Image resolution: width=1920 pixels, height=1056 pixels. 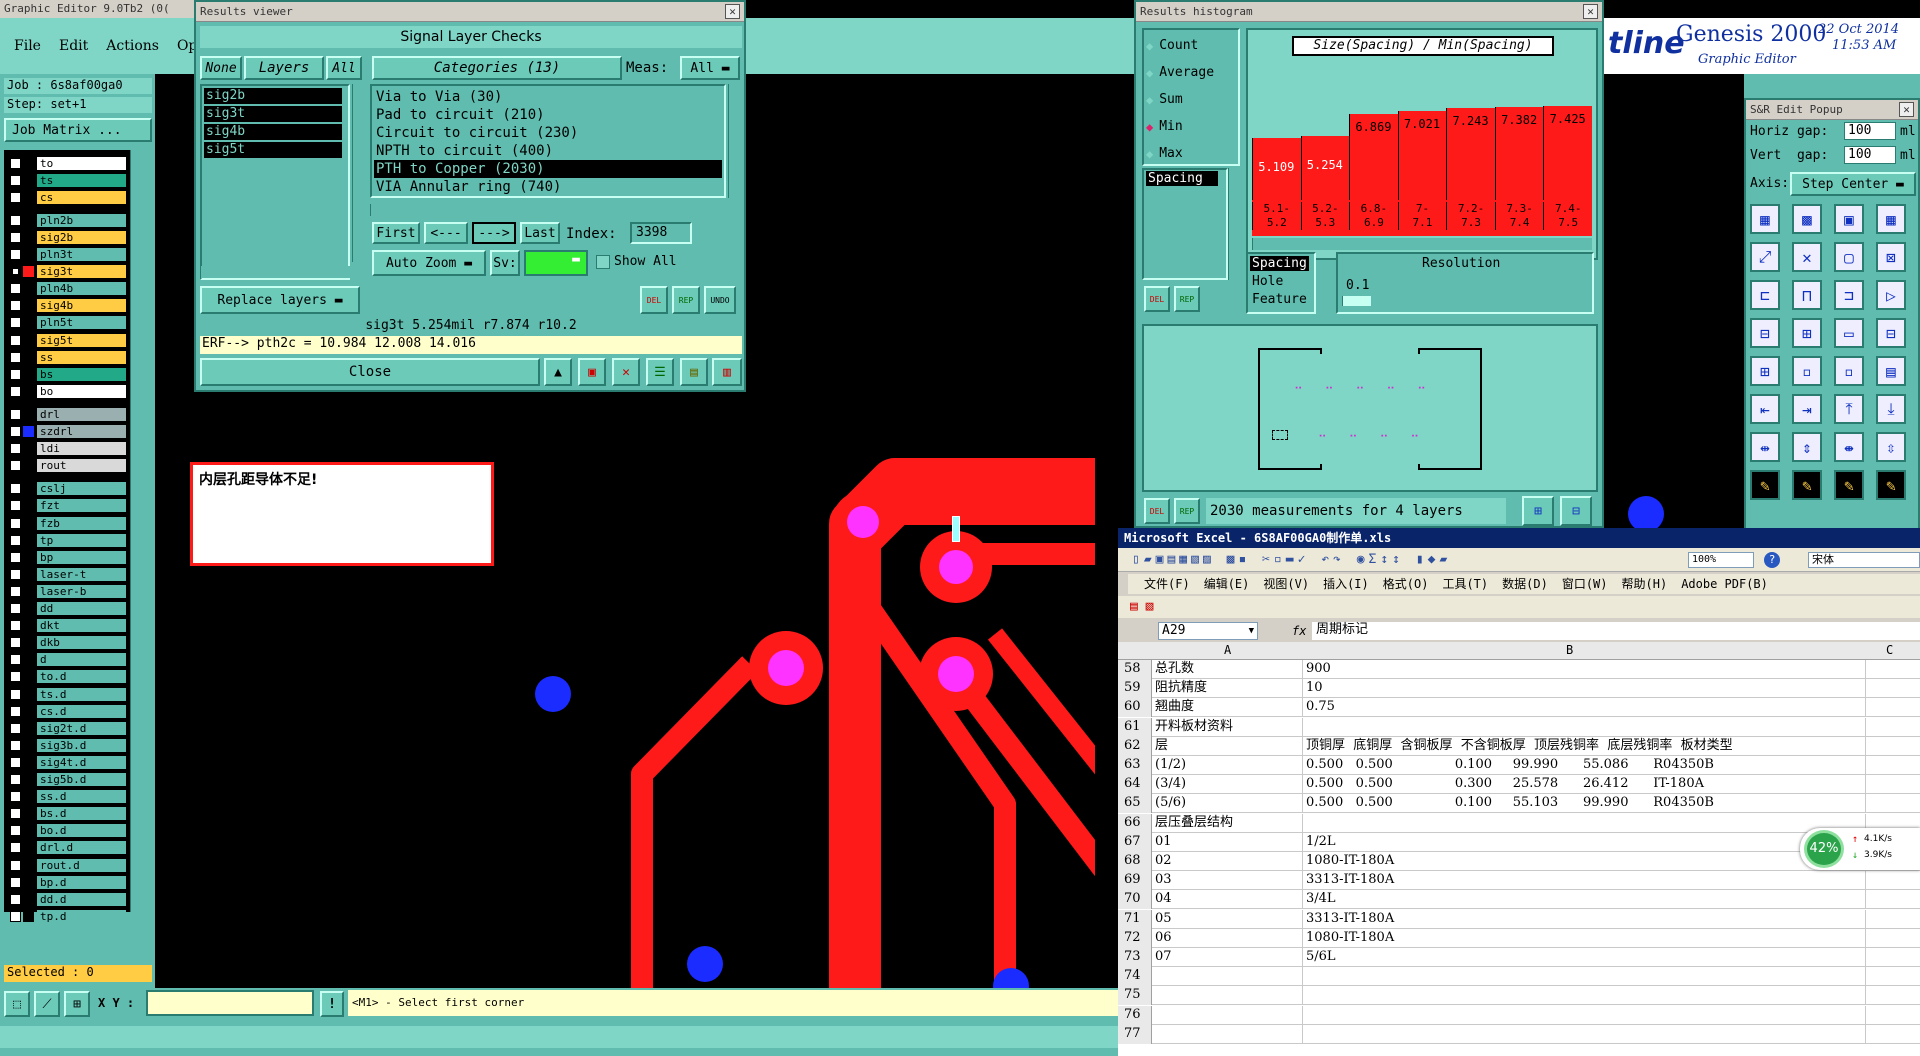 What do you see at coordinates (727, 372) in the screenshot?
I see `histogram-icon: ▥` at bounding box center [727, 372].